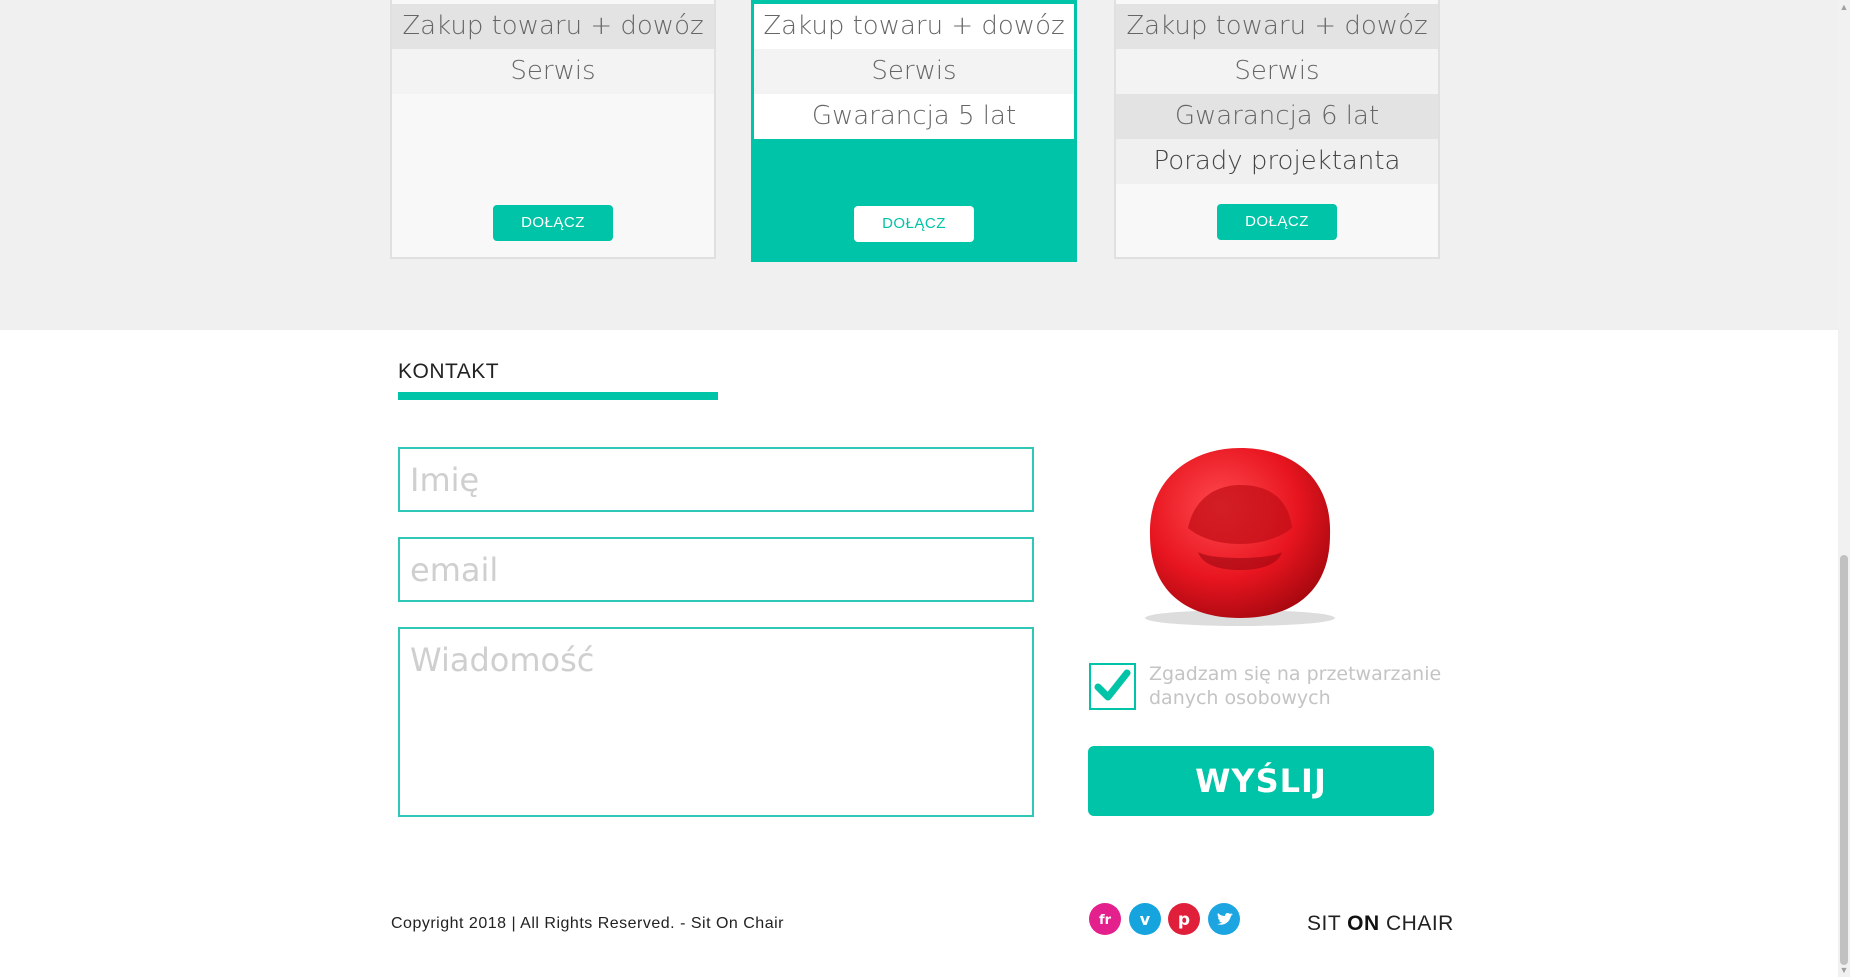 The width and height of the screenshot is (1850, 977). I want to click on vimeo-icon: v, so click(1145, 919).